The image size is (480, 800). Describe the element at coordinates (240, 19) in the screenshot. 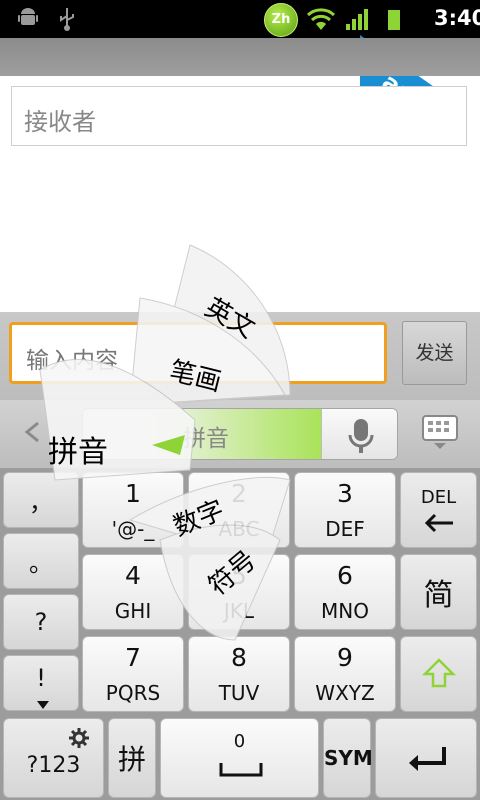

I see `status-bar: Zh 3:40` at that location.